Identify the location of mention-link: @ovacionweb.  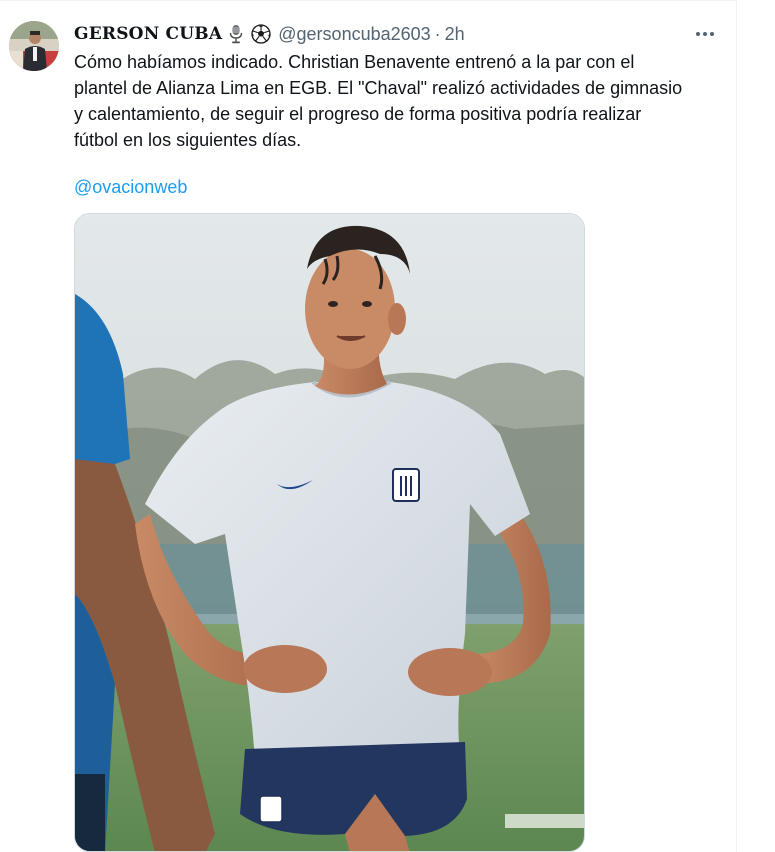
(130, 187).